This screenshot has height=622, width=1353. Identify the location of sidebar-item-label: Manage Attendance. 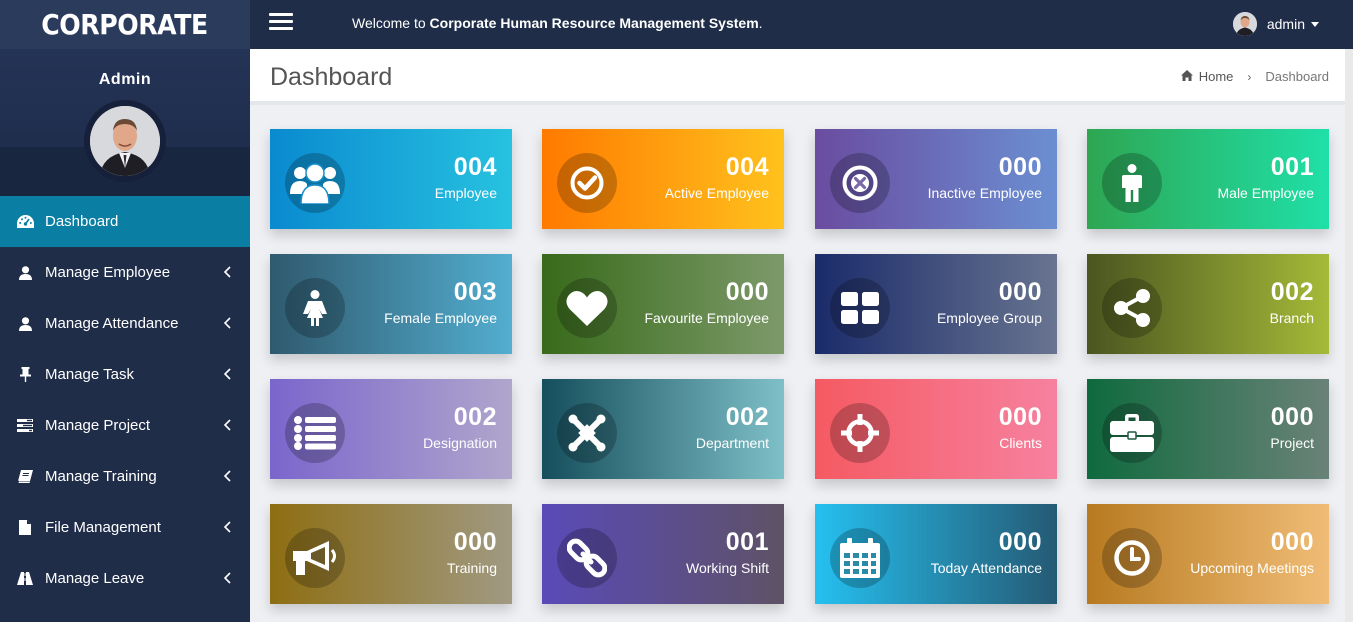
(112, 323).